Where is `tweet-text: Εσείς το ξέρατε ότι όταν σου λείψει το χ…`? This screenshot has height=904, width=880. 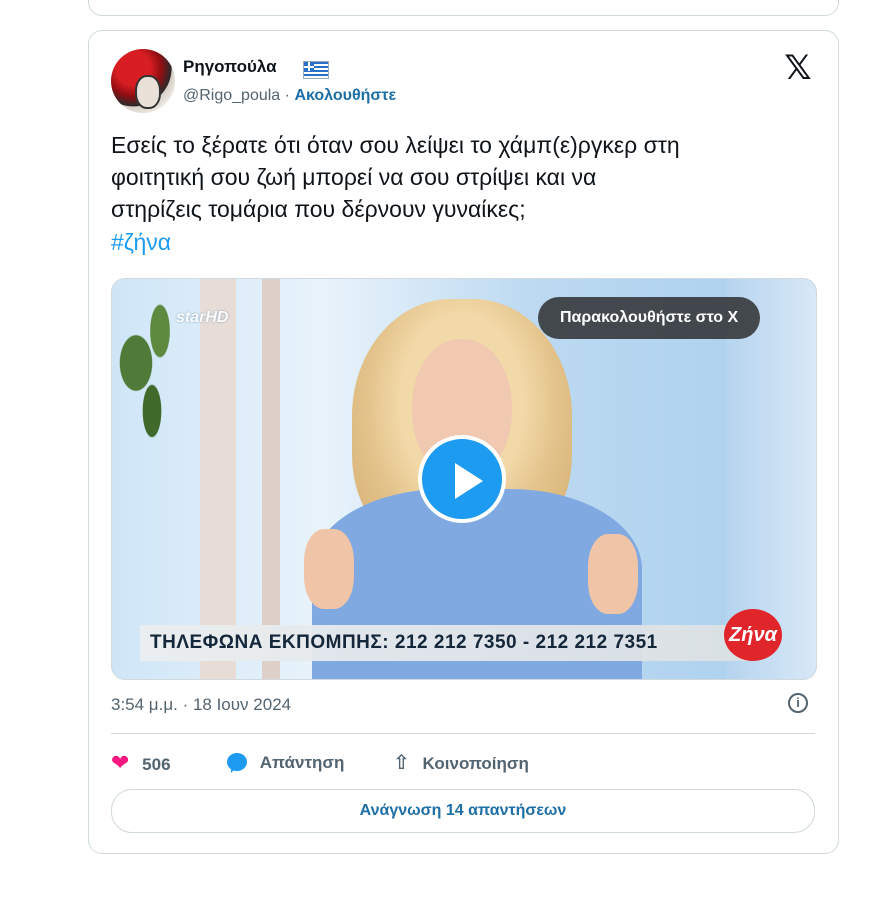 tweet-text: Εσείς το ξέρατε ότι όταν σου λείψει το χ… is located at coordinates (395, 177).